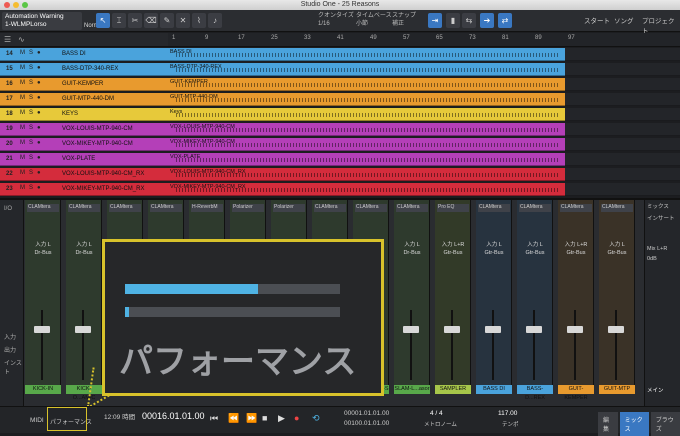 This screenshot has height=436, width=680. What do you see at coordinates (494, 389) in the screenshot?
I see `channel-label: BASS DI` at bounding box center [494, 389].